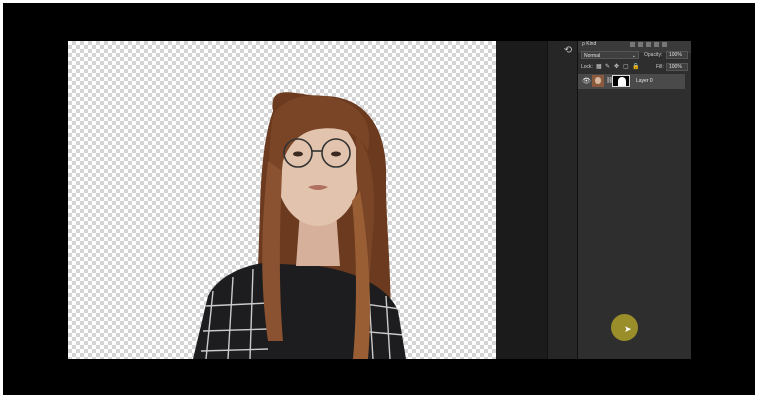  I want to click on chevron-down-icon: ⌄, so click(633, 56).